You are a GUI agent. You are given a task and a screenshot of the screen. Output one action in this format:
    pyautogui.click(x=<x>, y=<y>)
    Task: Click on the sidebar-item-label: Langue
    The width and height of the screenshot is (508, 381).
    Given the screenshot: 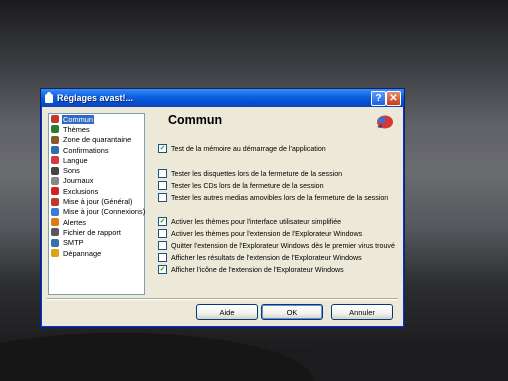 What is the action you would take?
    pyautogui.click(x=75, y=160)
    